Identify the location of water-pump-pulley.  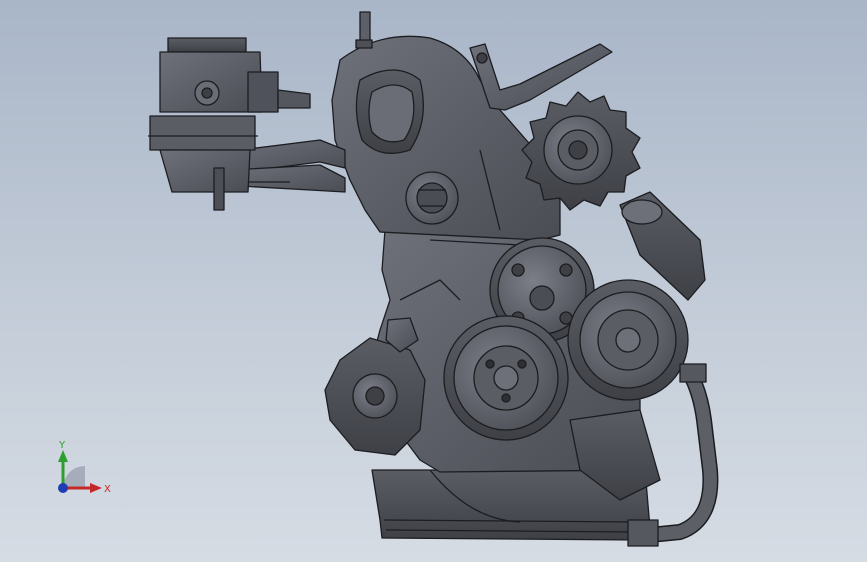
(628, 340).